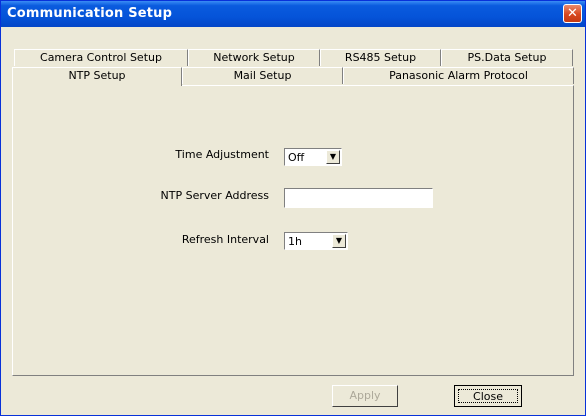 The width and height of the screenshot is (586, 416). I want to click on tab-camera-control-setup: Camera Control Setup, so click(101, 57).